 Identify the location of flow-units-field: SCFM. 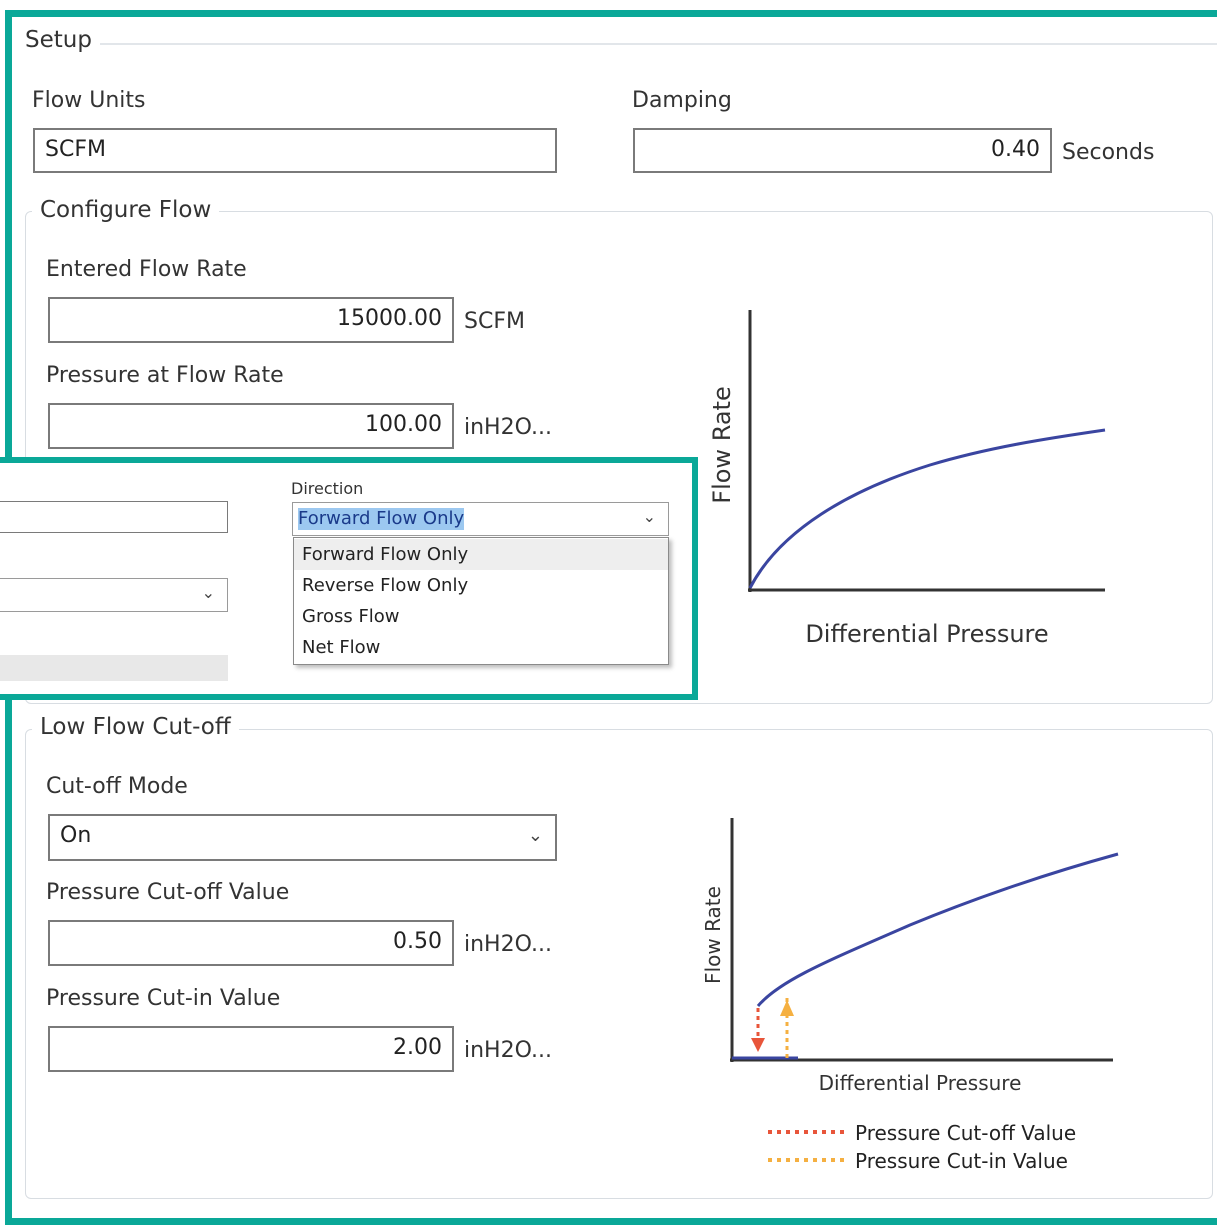
(295, 150).